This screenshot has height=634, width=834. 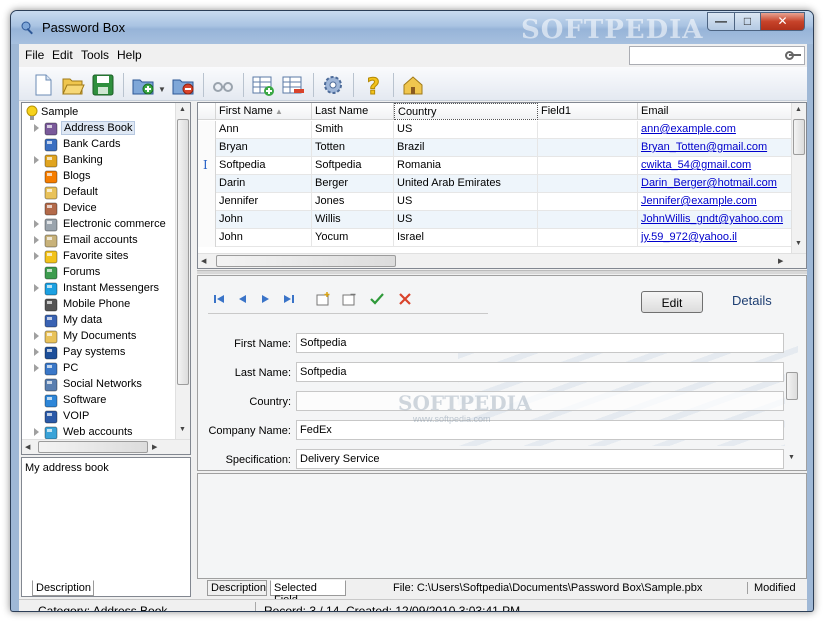 I want to click on minimize-button: —, so click(x=721, y=21).